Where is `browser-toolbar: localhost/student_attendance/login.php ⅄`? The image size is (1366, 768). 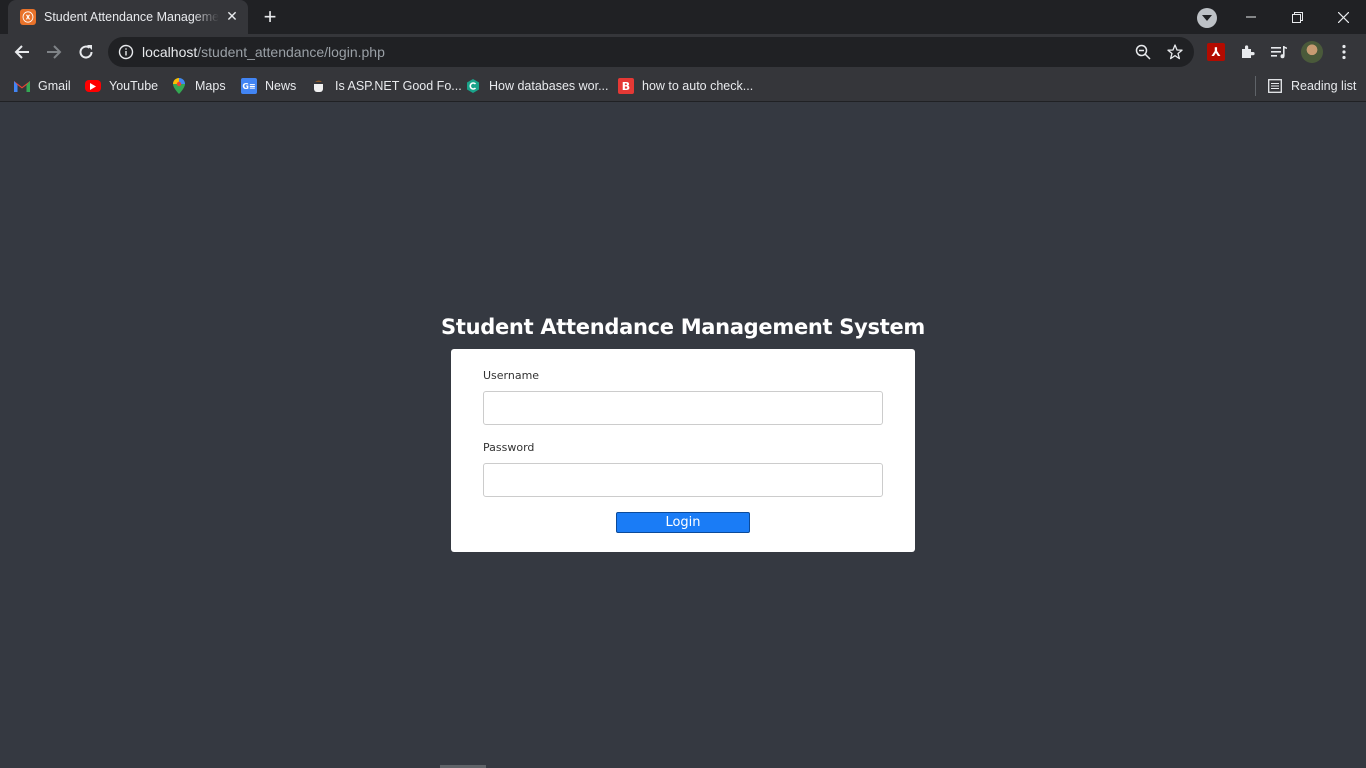 browser-toolbar: localhost/student_attendance/login.php ⅄ is located at coordinates (683, 52).